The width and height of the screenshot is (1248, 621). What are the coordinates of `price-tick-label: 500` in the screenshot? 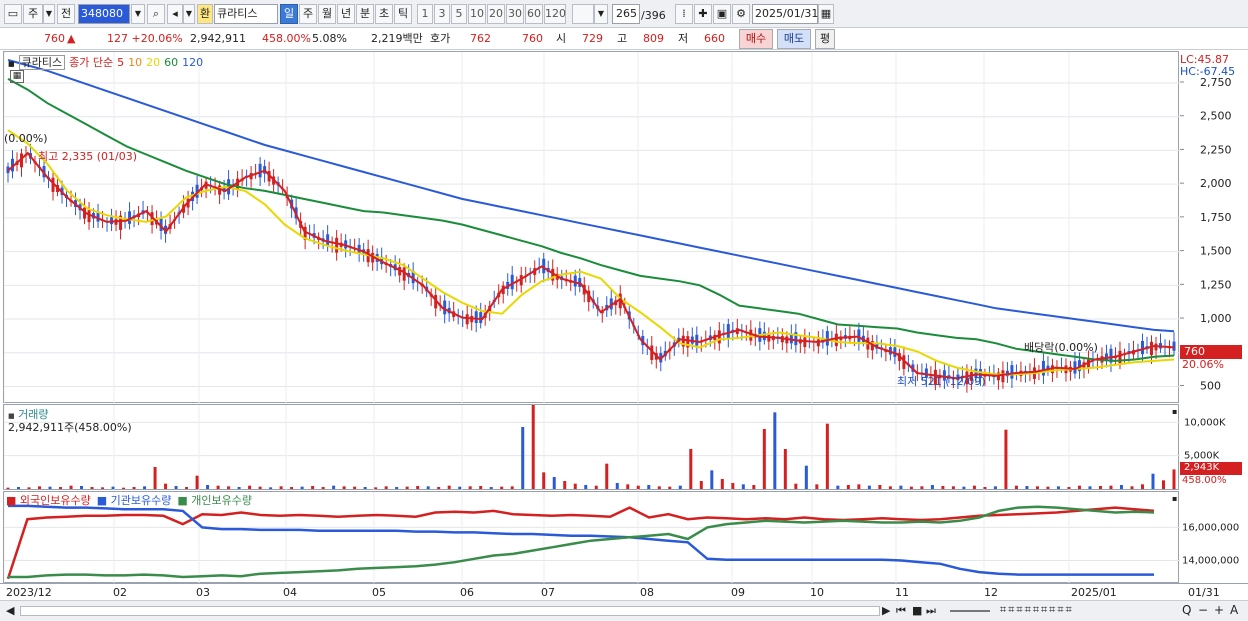 It's located at (1210, 386).